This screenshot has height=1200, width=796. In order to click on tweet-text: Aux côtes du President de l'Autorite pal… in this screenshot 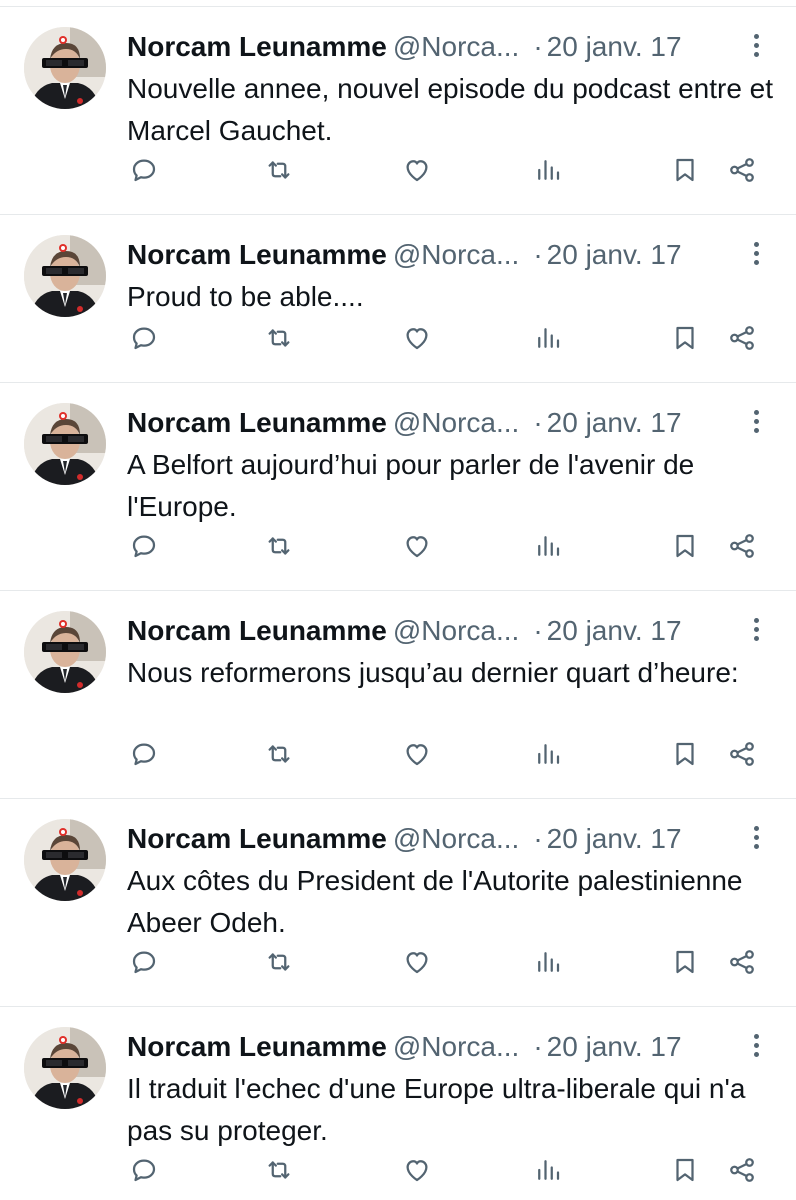, I will do `click(435, 901)`.